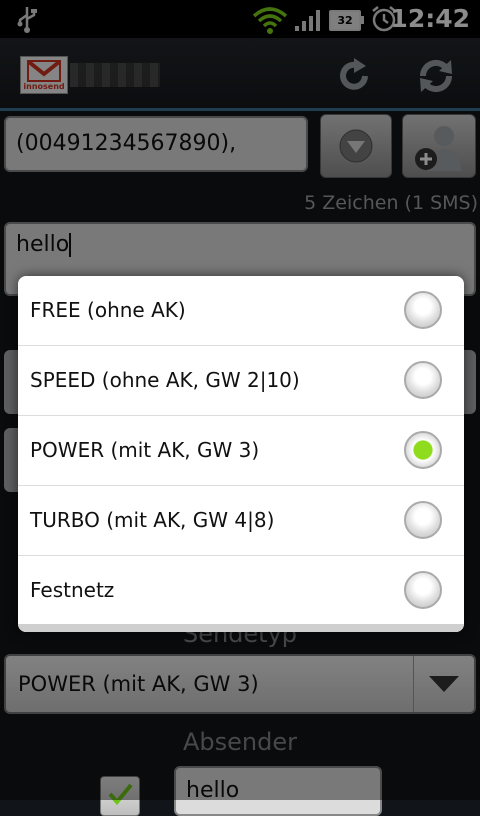  I want to click on option-festnetz: Festnetz, so click(241, 590).